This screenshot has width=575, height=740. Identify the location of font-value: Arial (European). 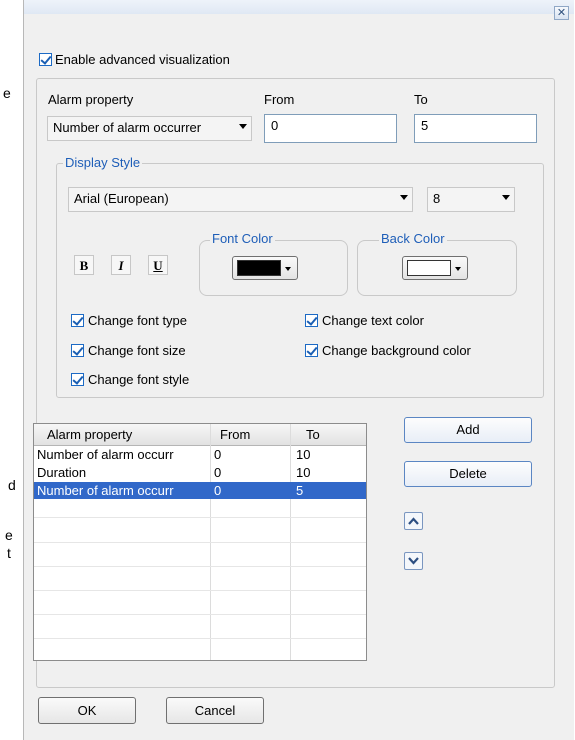
(121, 198).